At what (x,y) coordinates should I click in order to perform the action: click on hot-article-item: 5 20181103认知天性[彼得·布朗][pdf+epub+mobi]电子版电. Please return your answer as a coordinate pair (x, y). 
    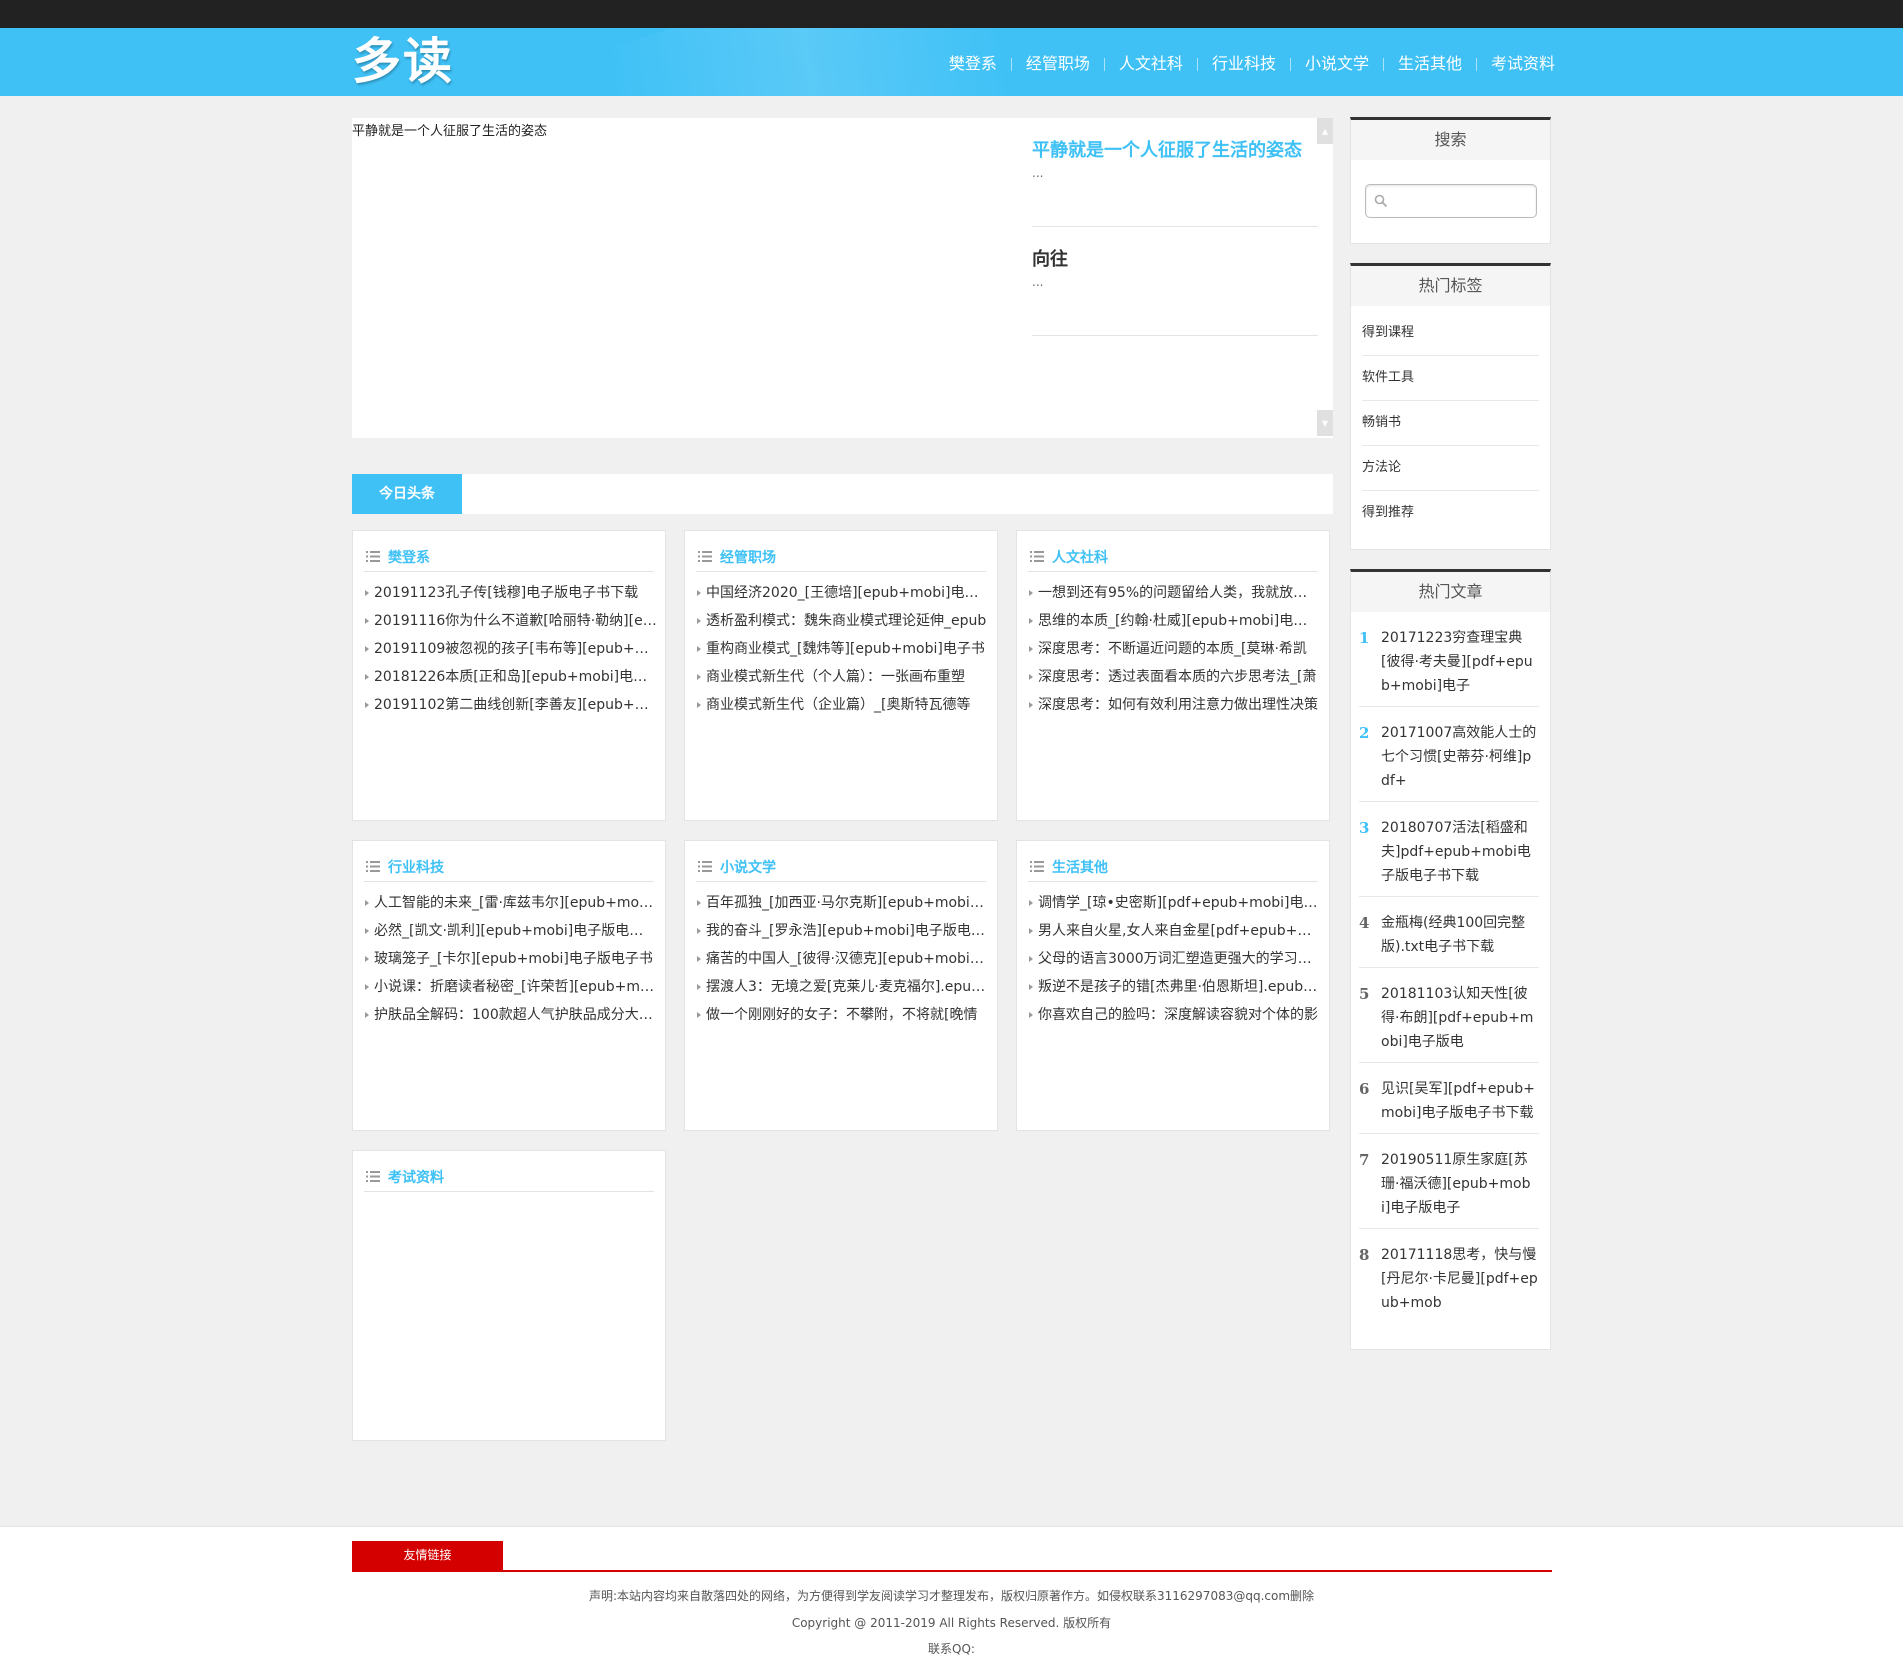
    Looking at the image, I should click on (1449, 1015).